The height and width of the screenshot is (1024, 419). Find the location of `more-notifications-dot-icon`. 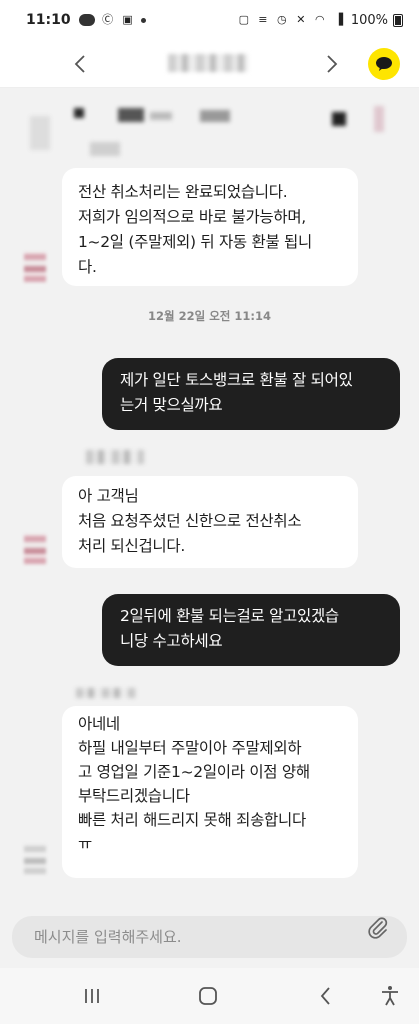

more-notifications-dot-icon is located at coordinates (143, 20).